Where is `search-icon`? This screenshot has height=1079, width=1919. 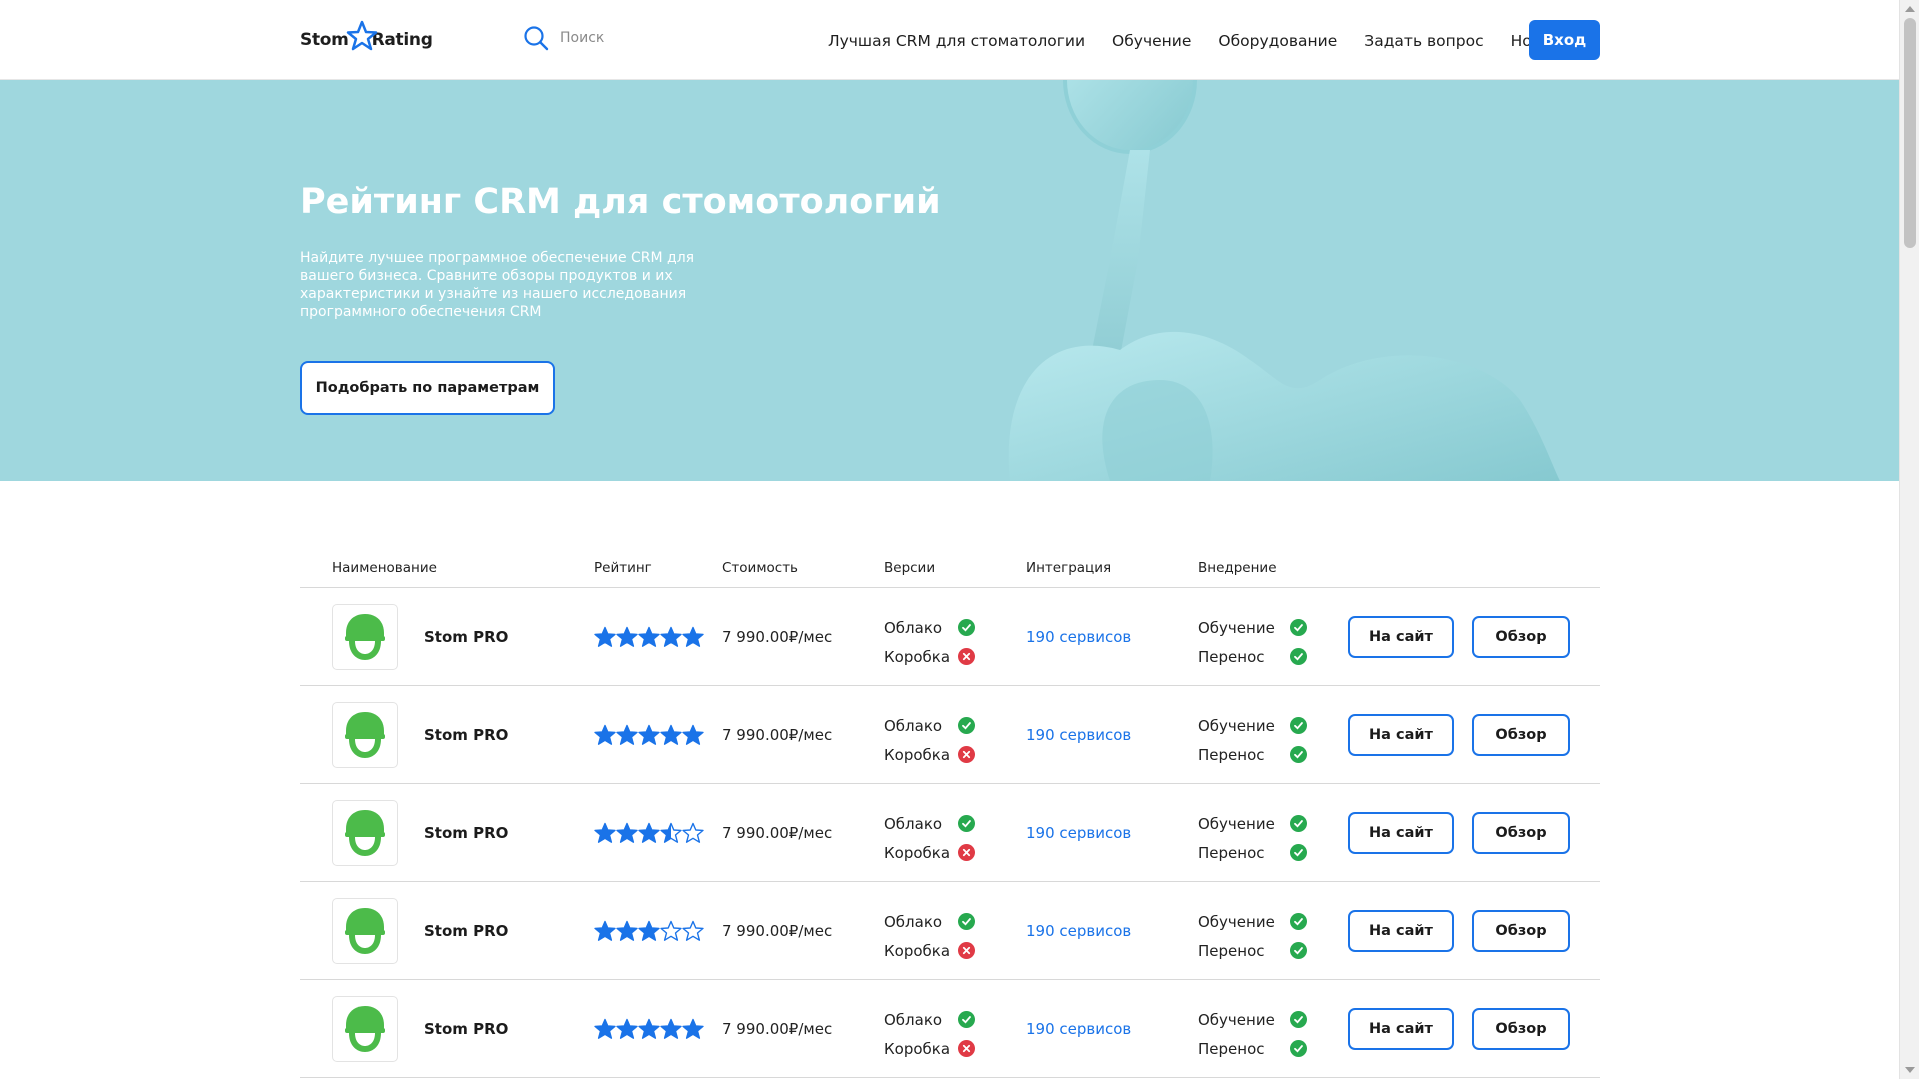 search-icon is located at coordinates (536, 38).